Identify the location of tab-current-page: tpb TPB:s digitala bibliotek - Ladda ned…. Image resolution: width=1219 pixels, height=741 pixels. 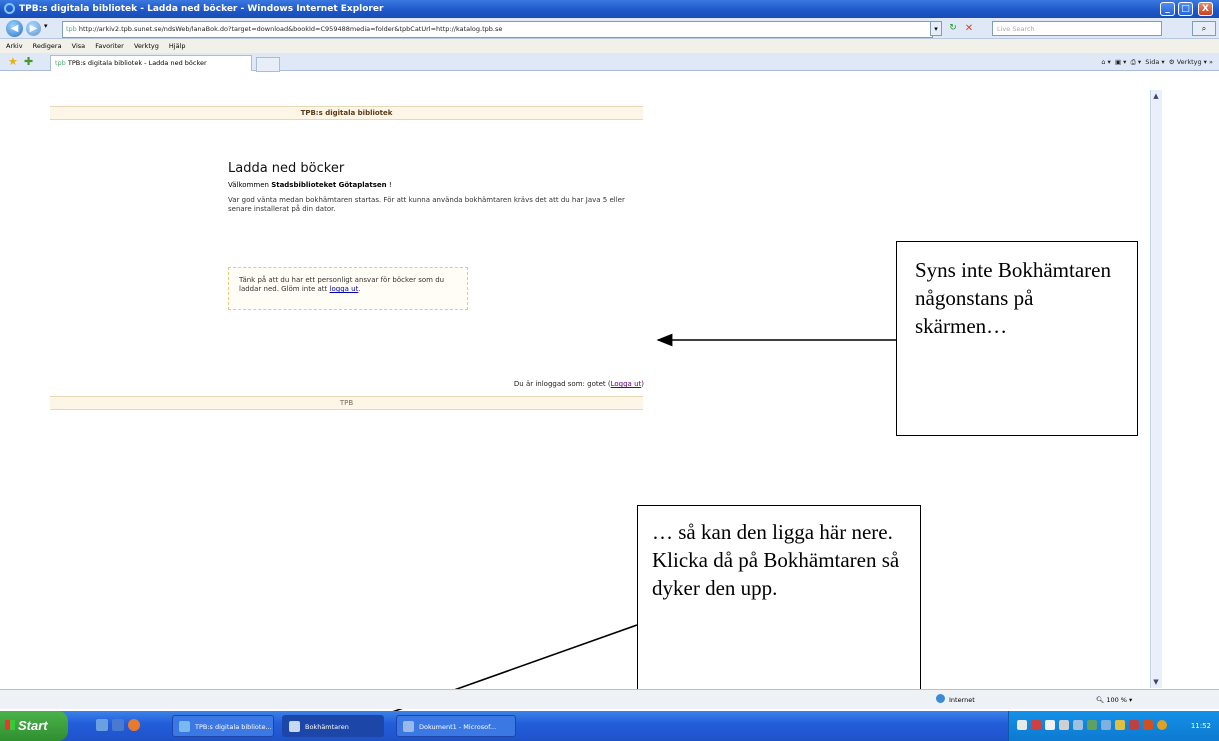
(151, 63).